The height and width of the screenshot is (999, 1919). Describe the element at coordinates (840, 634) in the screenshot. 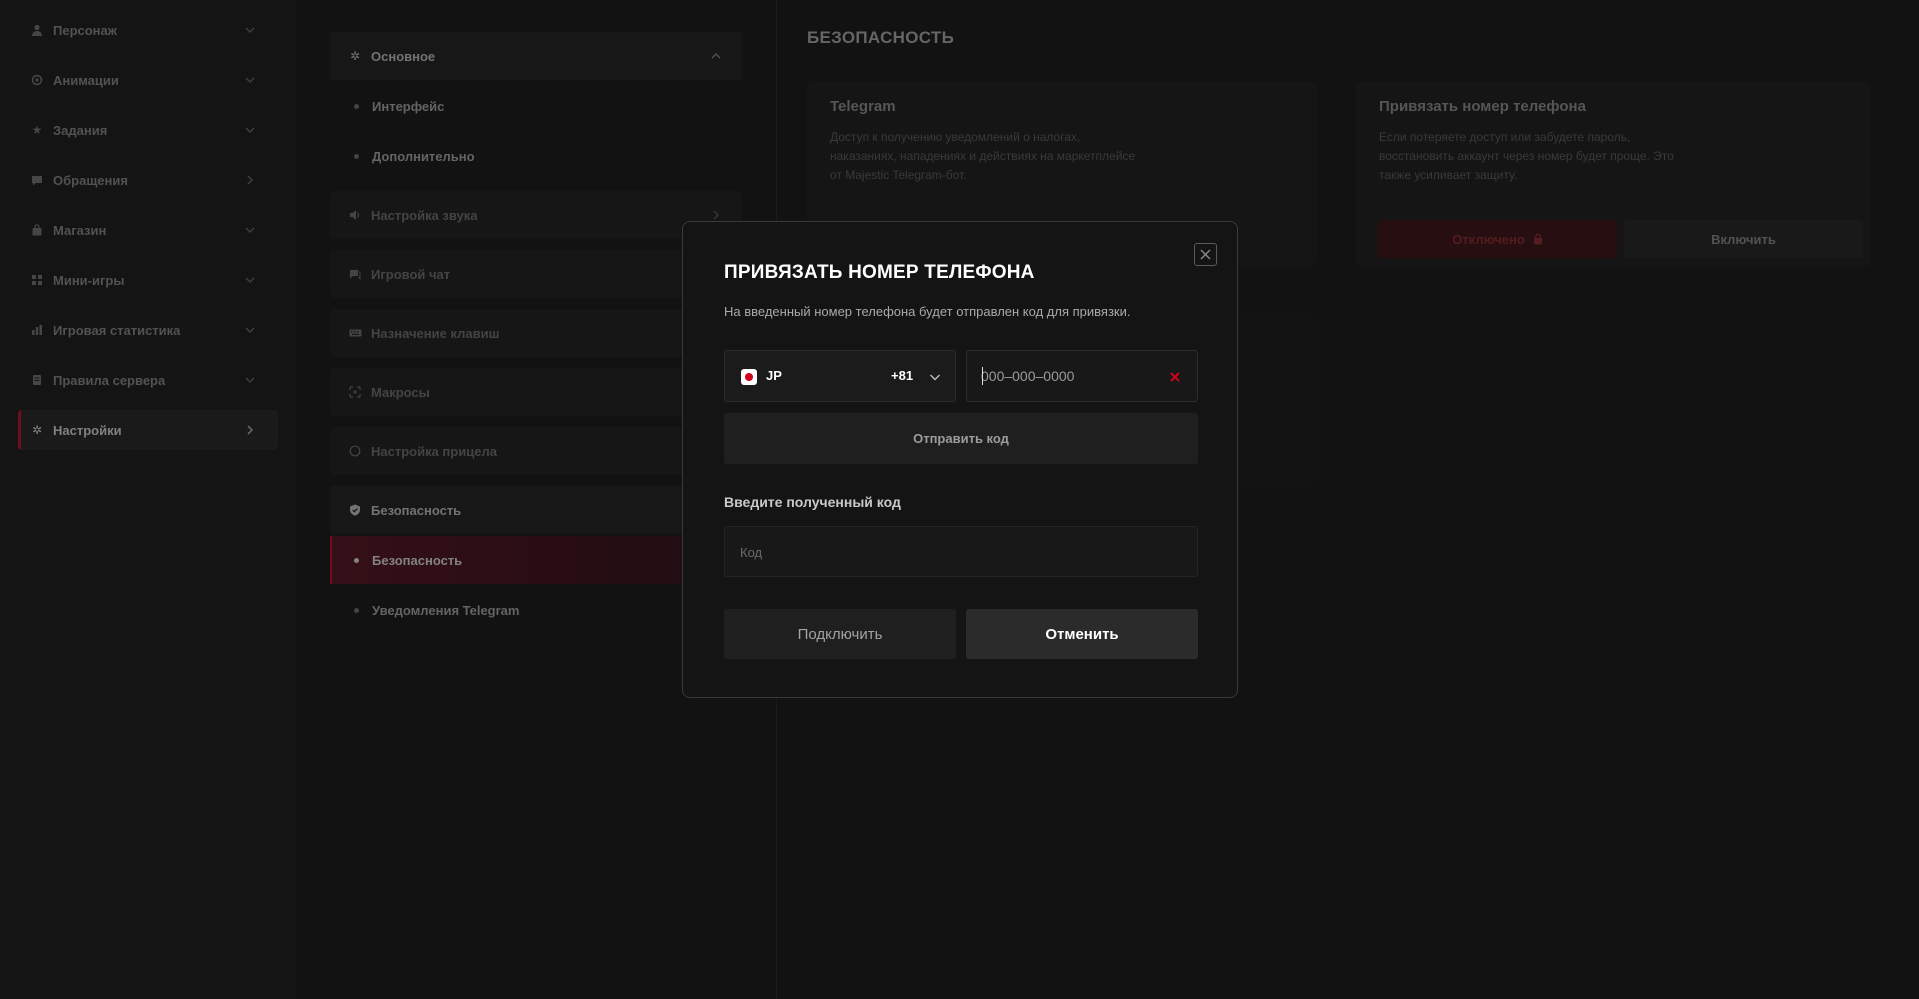

I see `connect-button: Подключить` at that location.